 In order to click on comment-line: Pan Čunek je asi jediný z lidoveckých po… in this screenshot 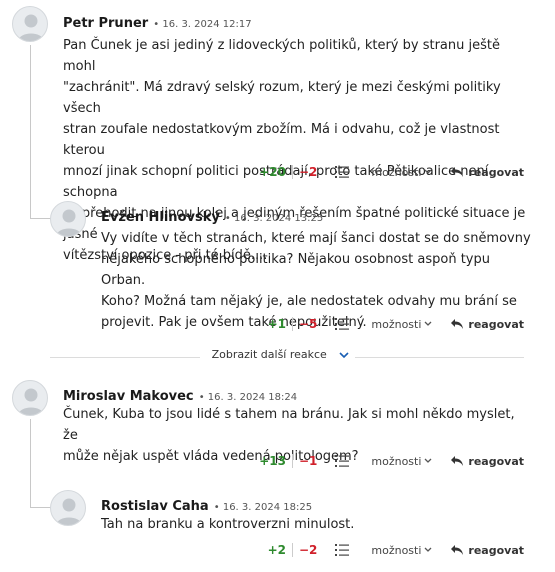, I will do `click(281, 56)`.